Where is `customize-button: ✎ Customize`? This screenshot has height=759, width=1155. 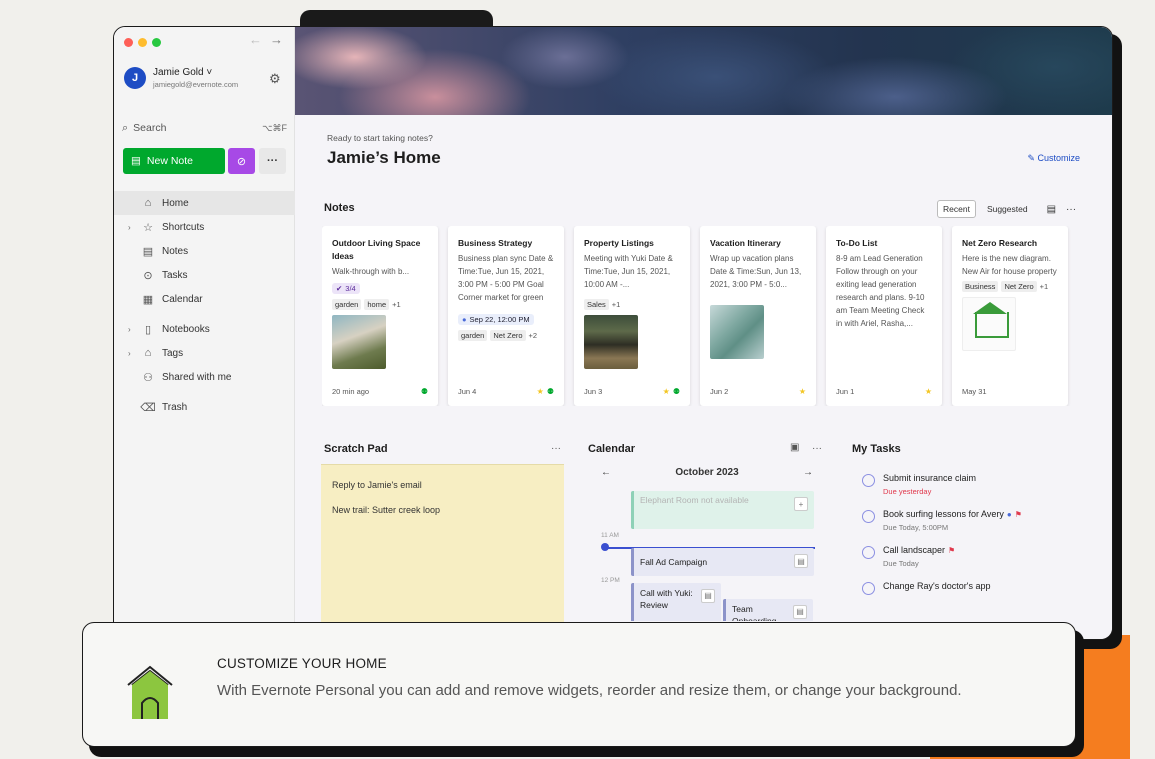 customize-button: ✎ Customize is located at coordinates (1053, 158).